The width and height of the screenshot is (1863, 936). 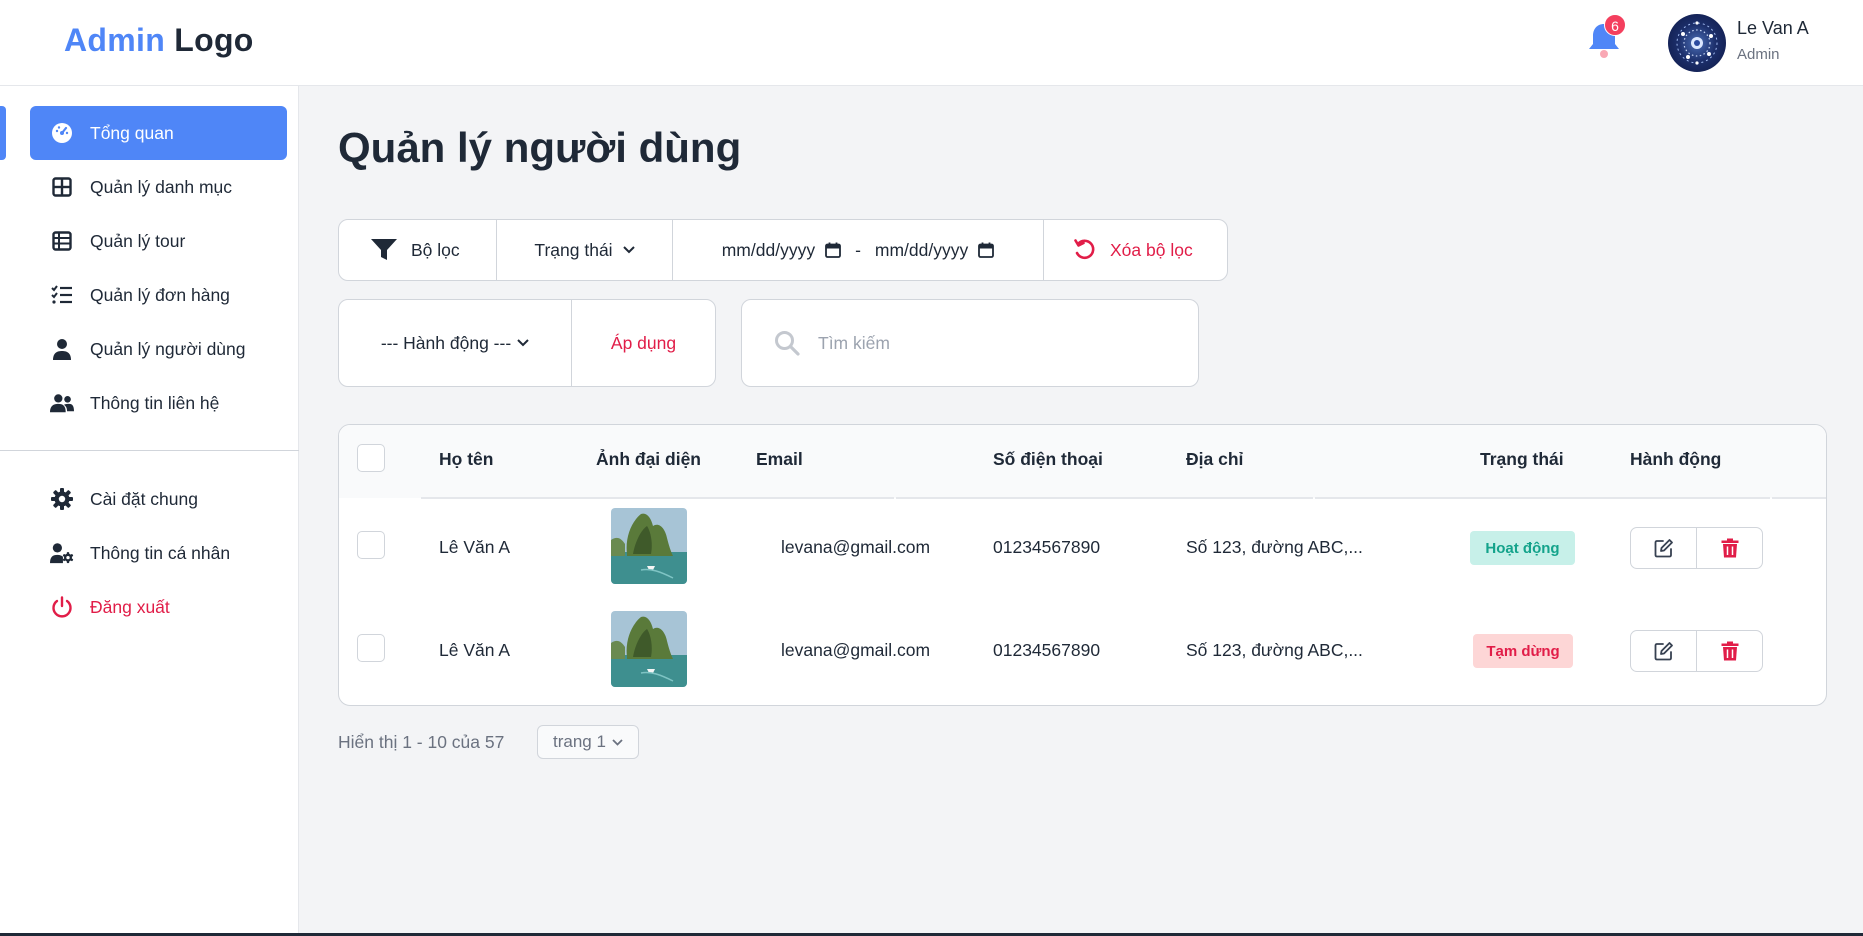 What do you see at coordinates (787, 343) in the screenshot?
I see `search-icon` at bounding box center [787, 343].